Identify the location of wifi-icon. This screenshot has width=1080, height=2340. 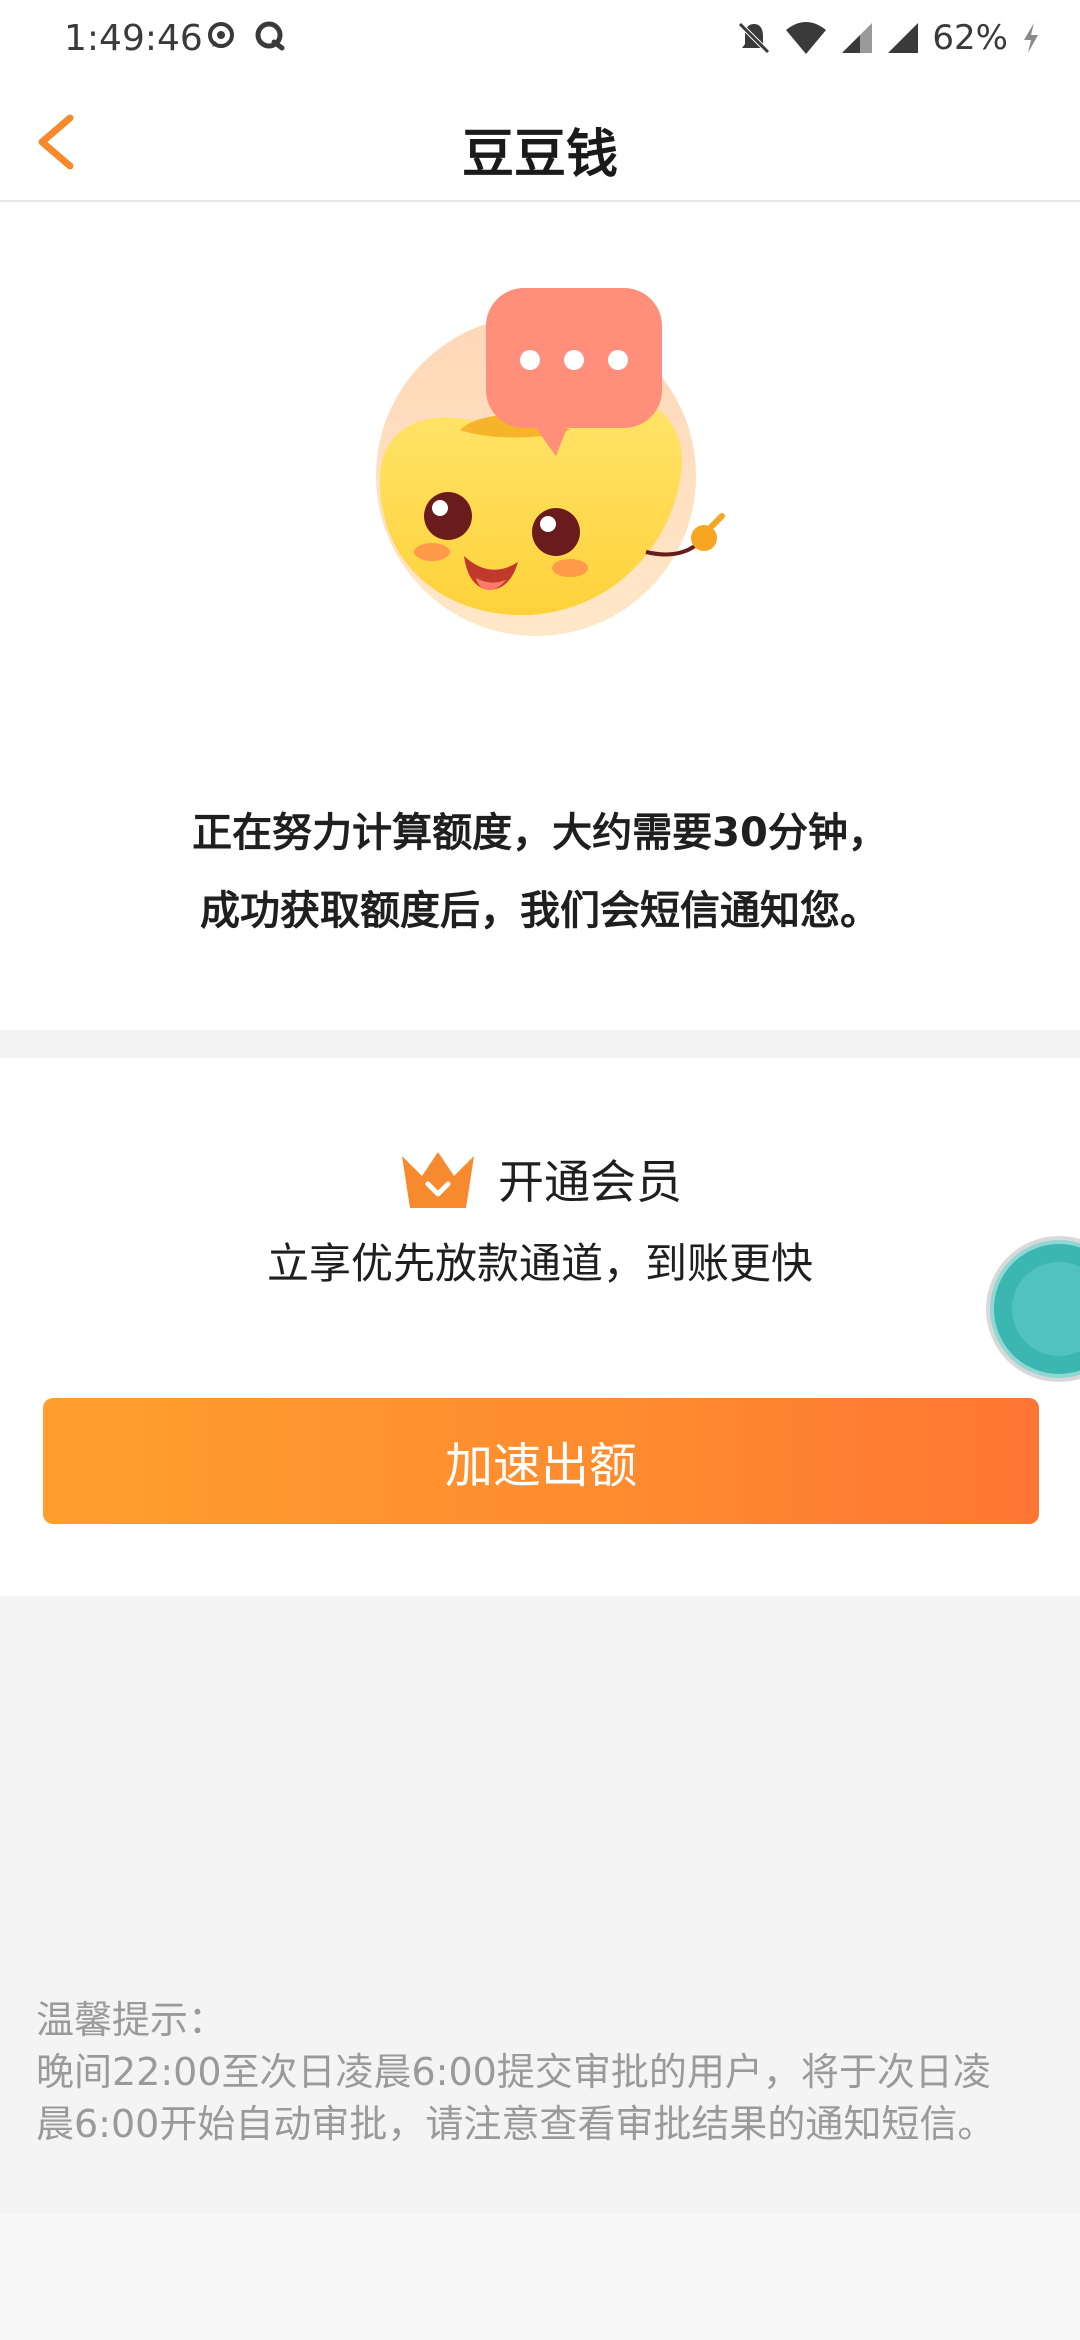
(806, 38).